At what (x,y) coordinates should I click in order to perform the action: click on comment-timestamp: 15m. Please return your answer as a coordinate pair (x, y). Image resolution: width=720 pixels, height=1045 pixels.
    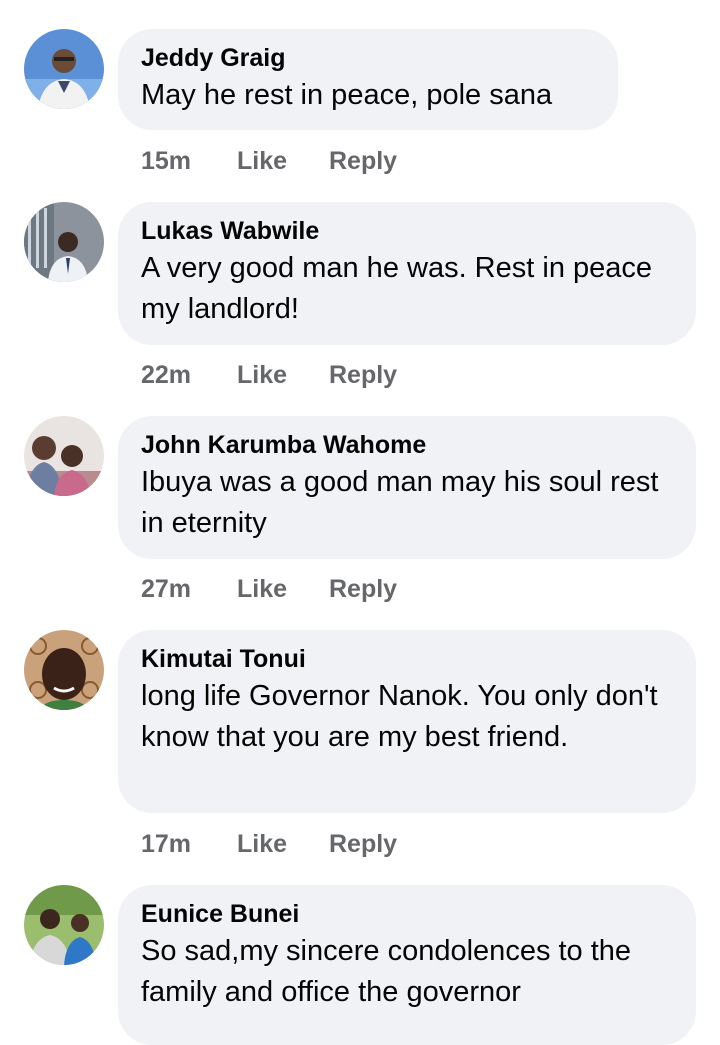
    Looking at the image, I should click on (189, 161).